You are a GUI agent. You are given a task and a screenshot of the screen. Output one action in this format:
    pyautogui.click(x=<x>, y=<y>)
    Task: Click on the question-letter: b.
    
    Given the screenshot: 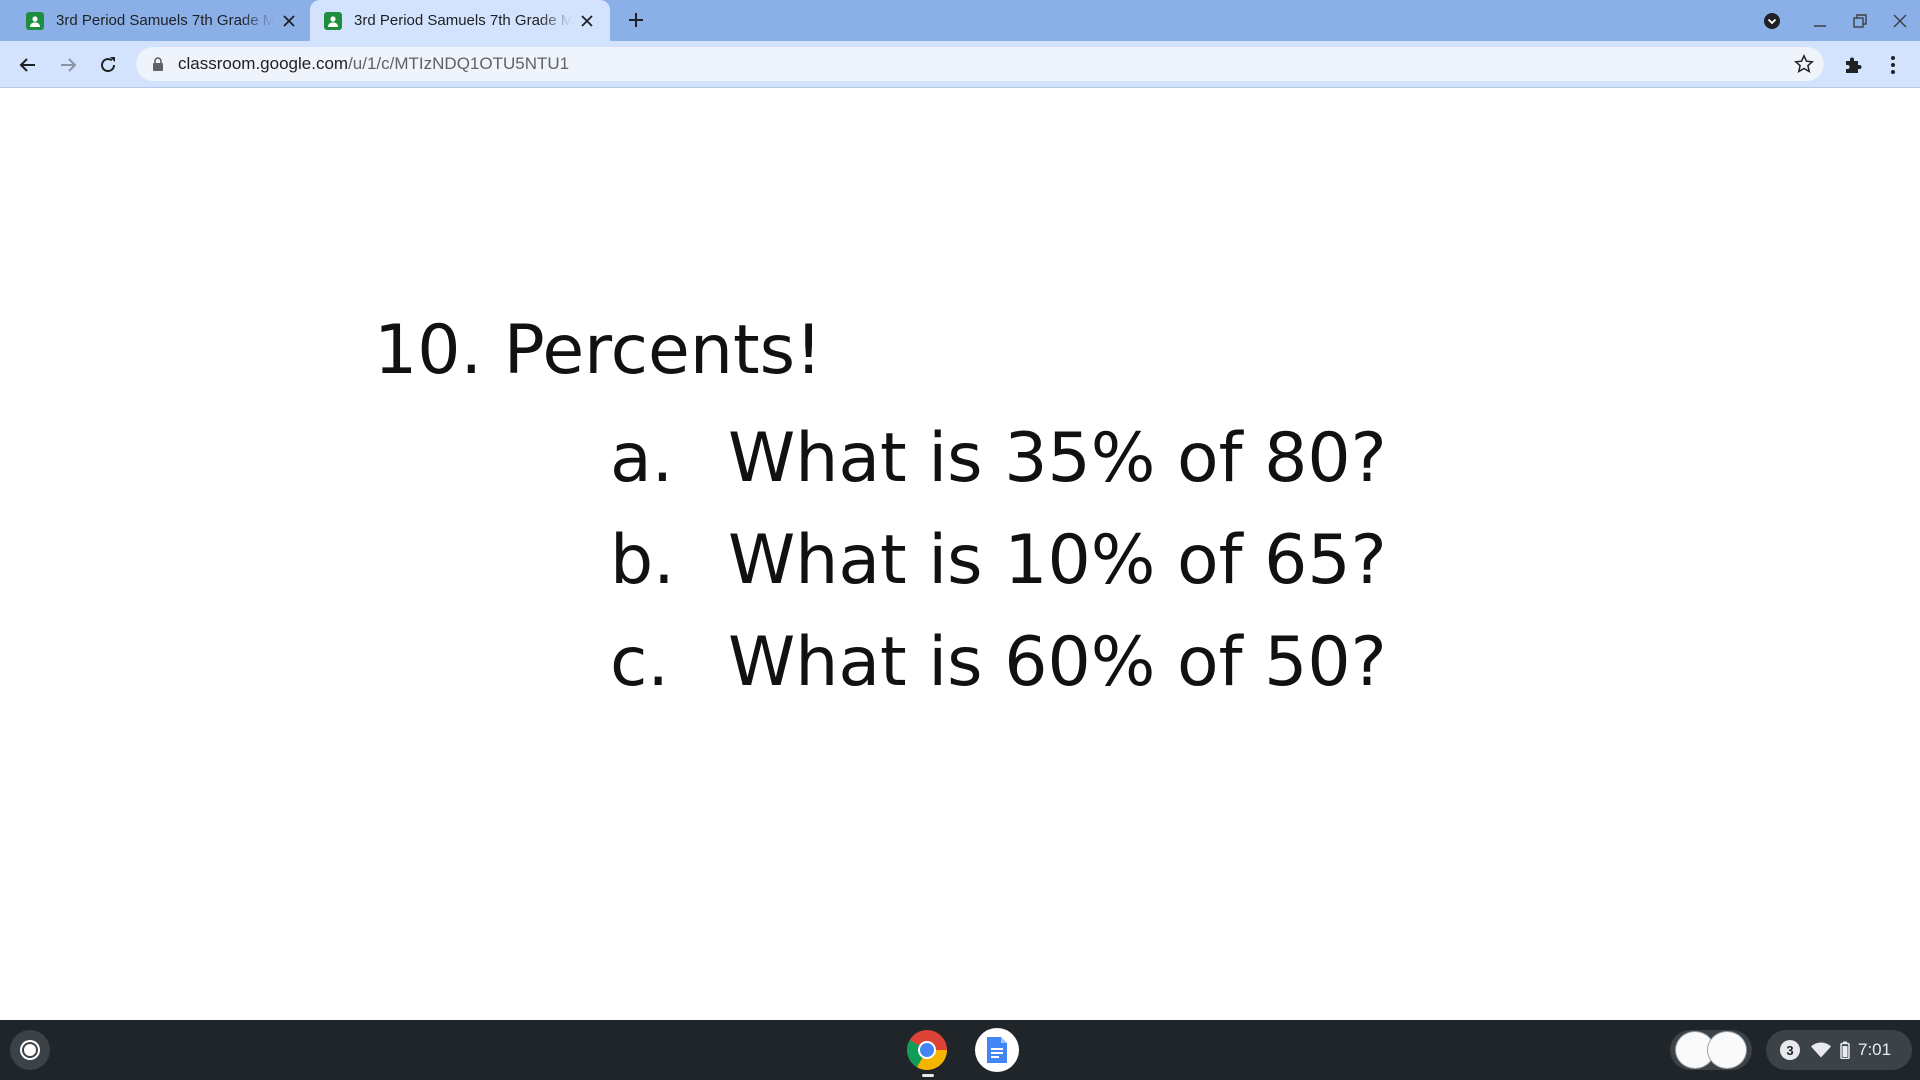 What is the action you would take?
    pyautogui.click(x=642, y=560)
    